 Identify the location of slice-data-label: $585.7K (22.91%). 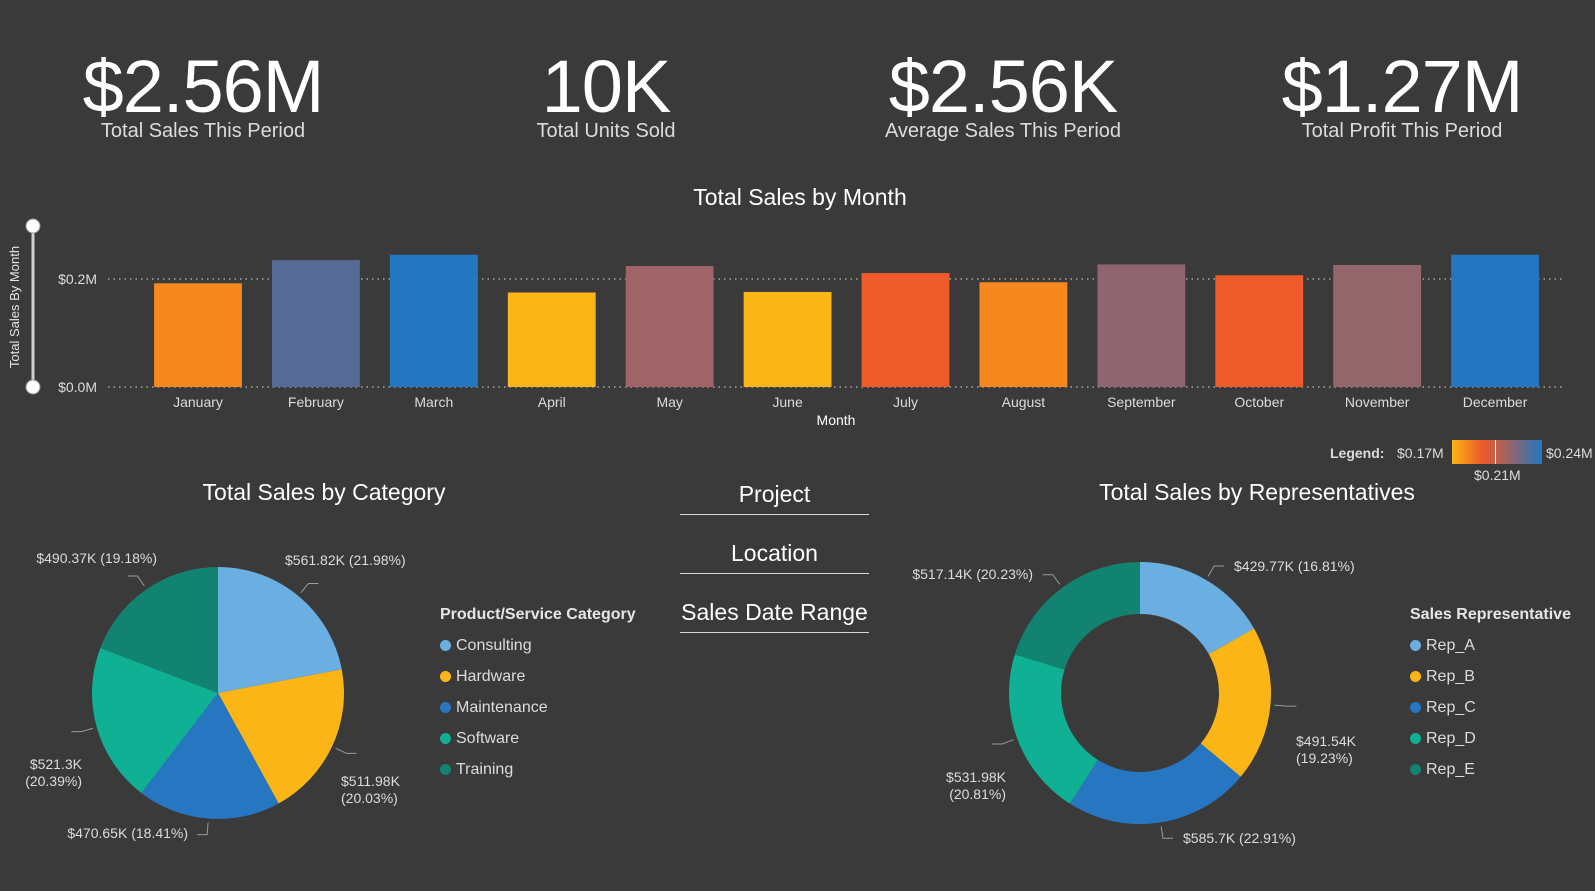
(1239, 838).